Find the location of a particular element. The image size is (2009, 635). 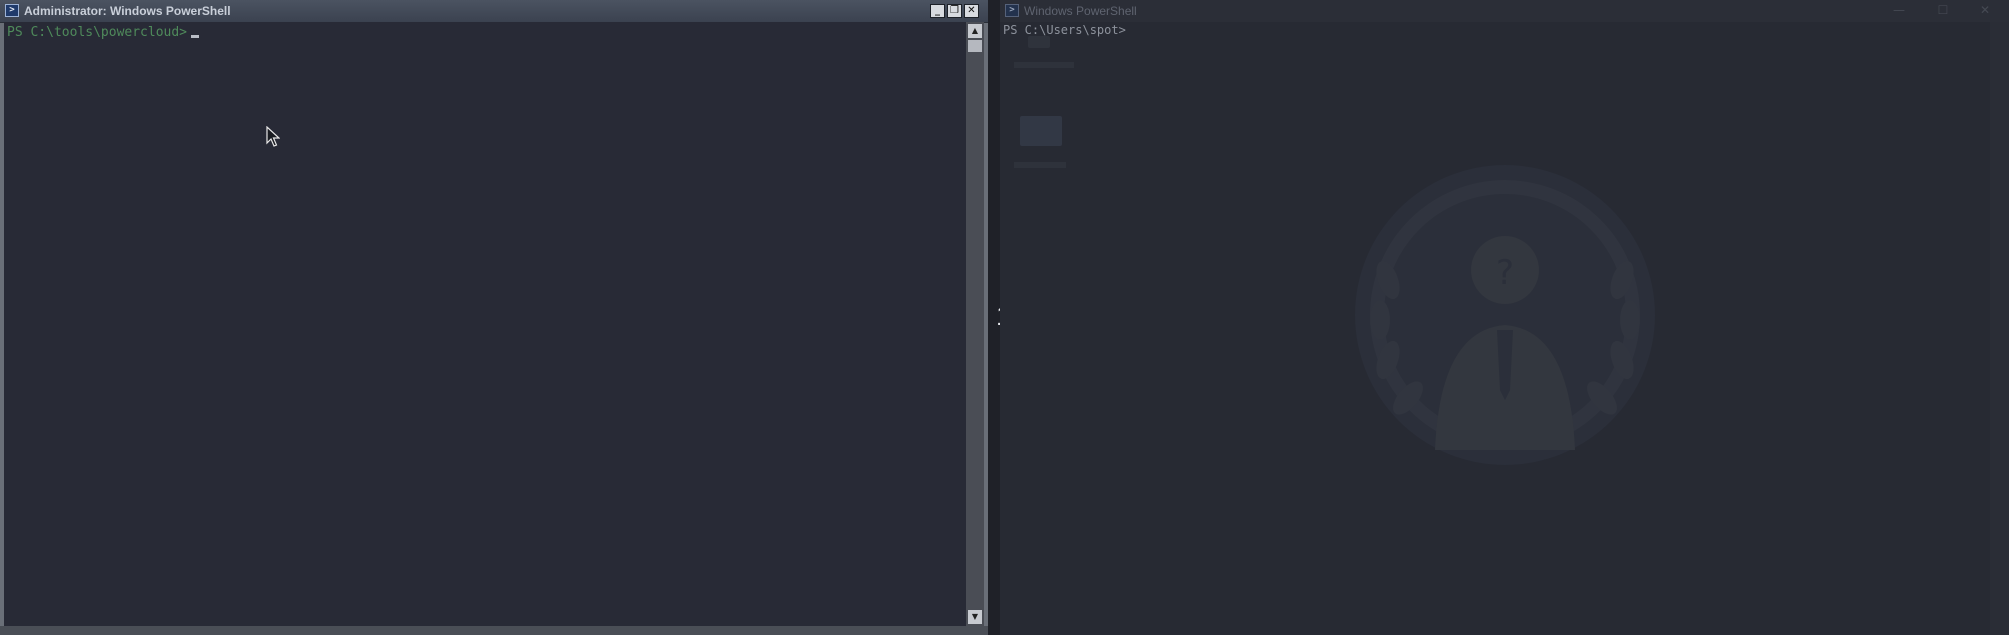

console-prompt: PS C:\tools\powercloud> is located at coordinates (103, 33).